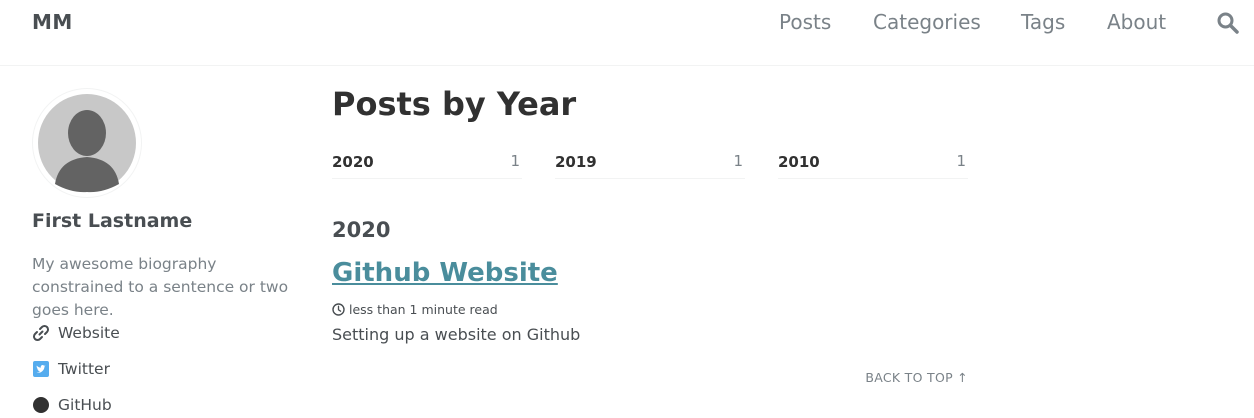  What do you see at coordinates (338, 309) in the screenshot?
I see `clock-icon` at bounding box center [338, 309].